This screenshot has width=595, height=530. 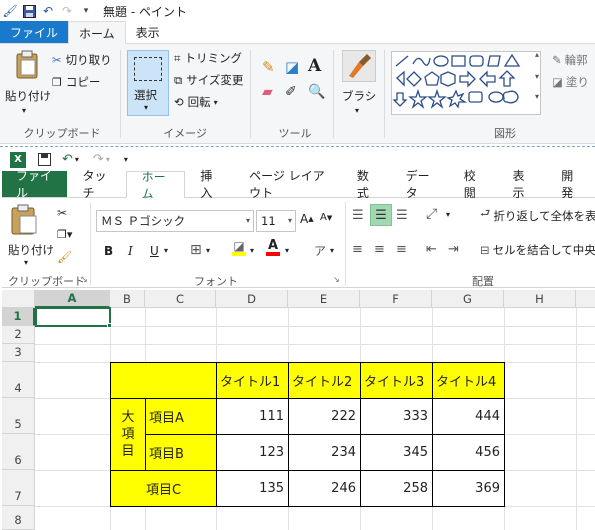 I want to click on row-header-7: 7, so click(x=18, y=488).